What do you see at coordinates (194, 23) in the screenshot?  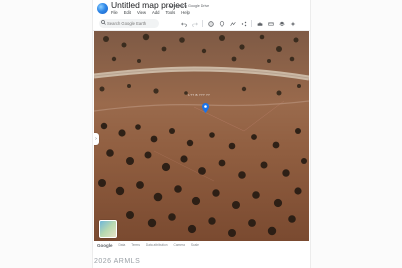 I see `redo-icon` at bounding box center [194, 23].